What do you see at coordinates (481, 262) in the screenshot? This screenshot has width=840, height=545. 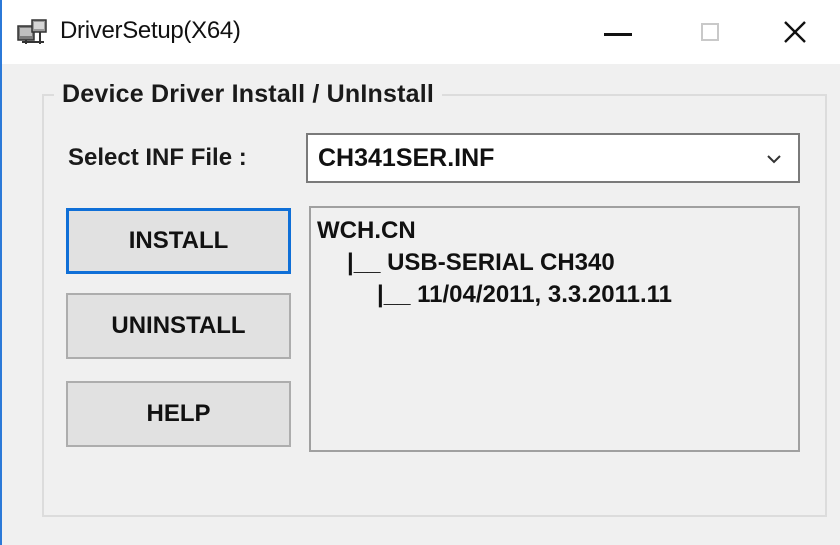 I see `info-line-device: |__ USB-SERIAL CH340` at bounding box center [481, 262].